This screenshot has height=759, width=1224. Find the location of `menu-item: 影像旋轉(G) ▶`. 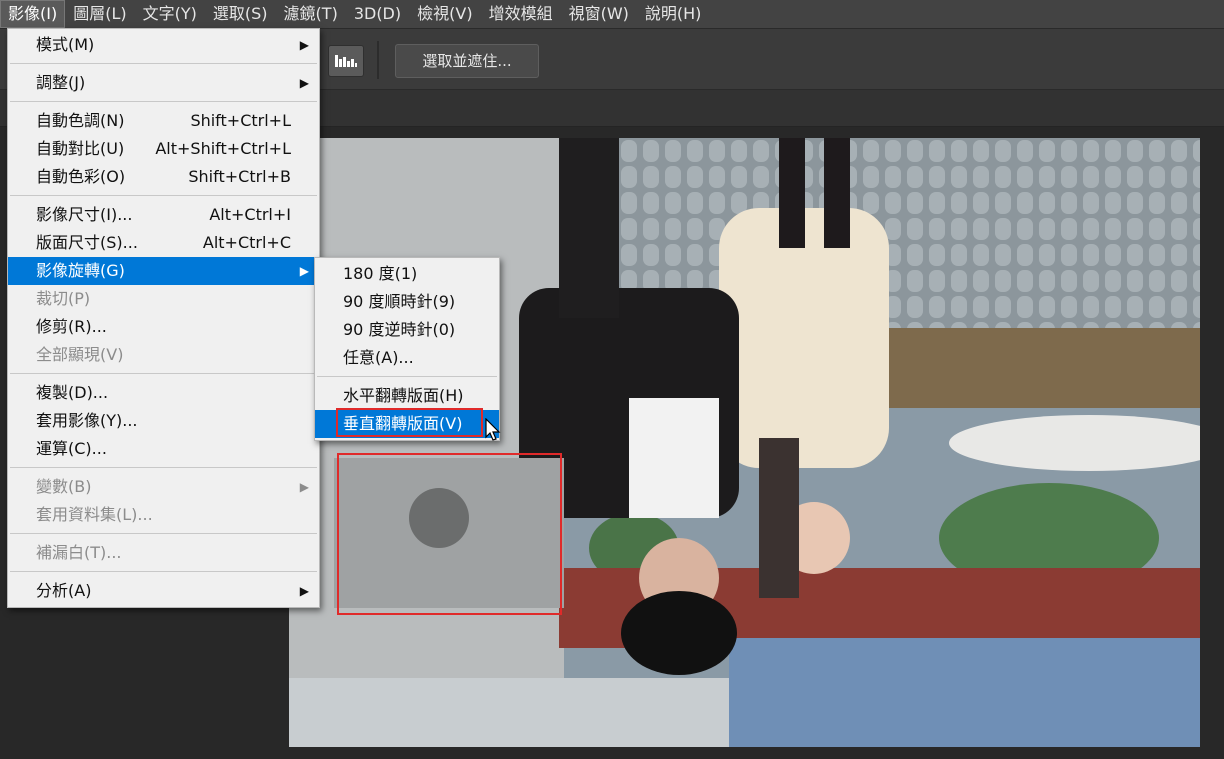

menu-item: 影像旋轉(G) ▶ is located at coordinates (163, 271).